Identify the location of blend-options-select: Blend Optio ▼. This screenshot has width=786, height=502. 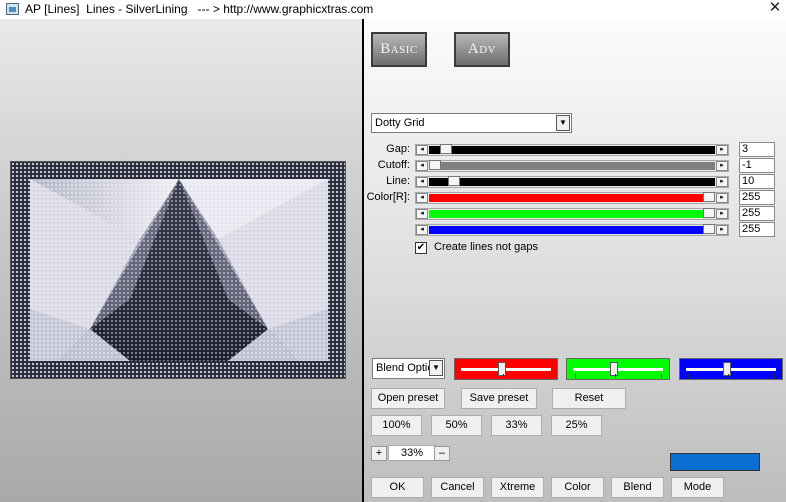
(408, 368).